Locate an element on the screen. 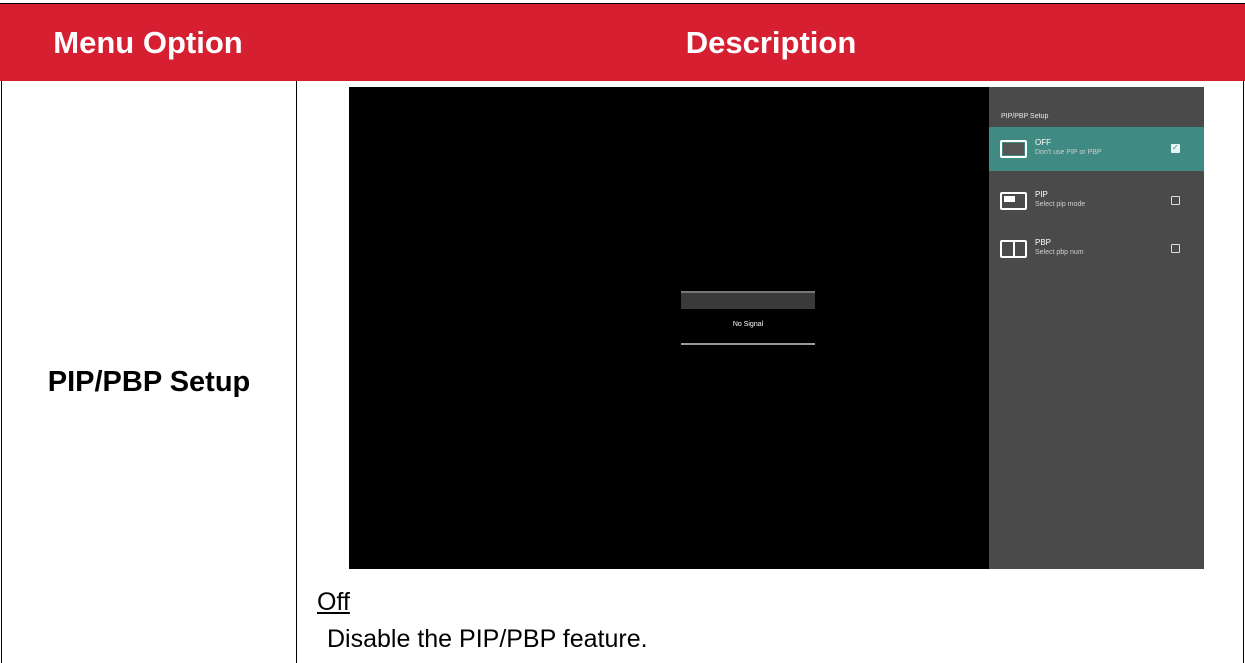 The width and height of the screenshot is (1245, 663). pip-icon is located at coordinates (1013, 201).